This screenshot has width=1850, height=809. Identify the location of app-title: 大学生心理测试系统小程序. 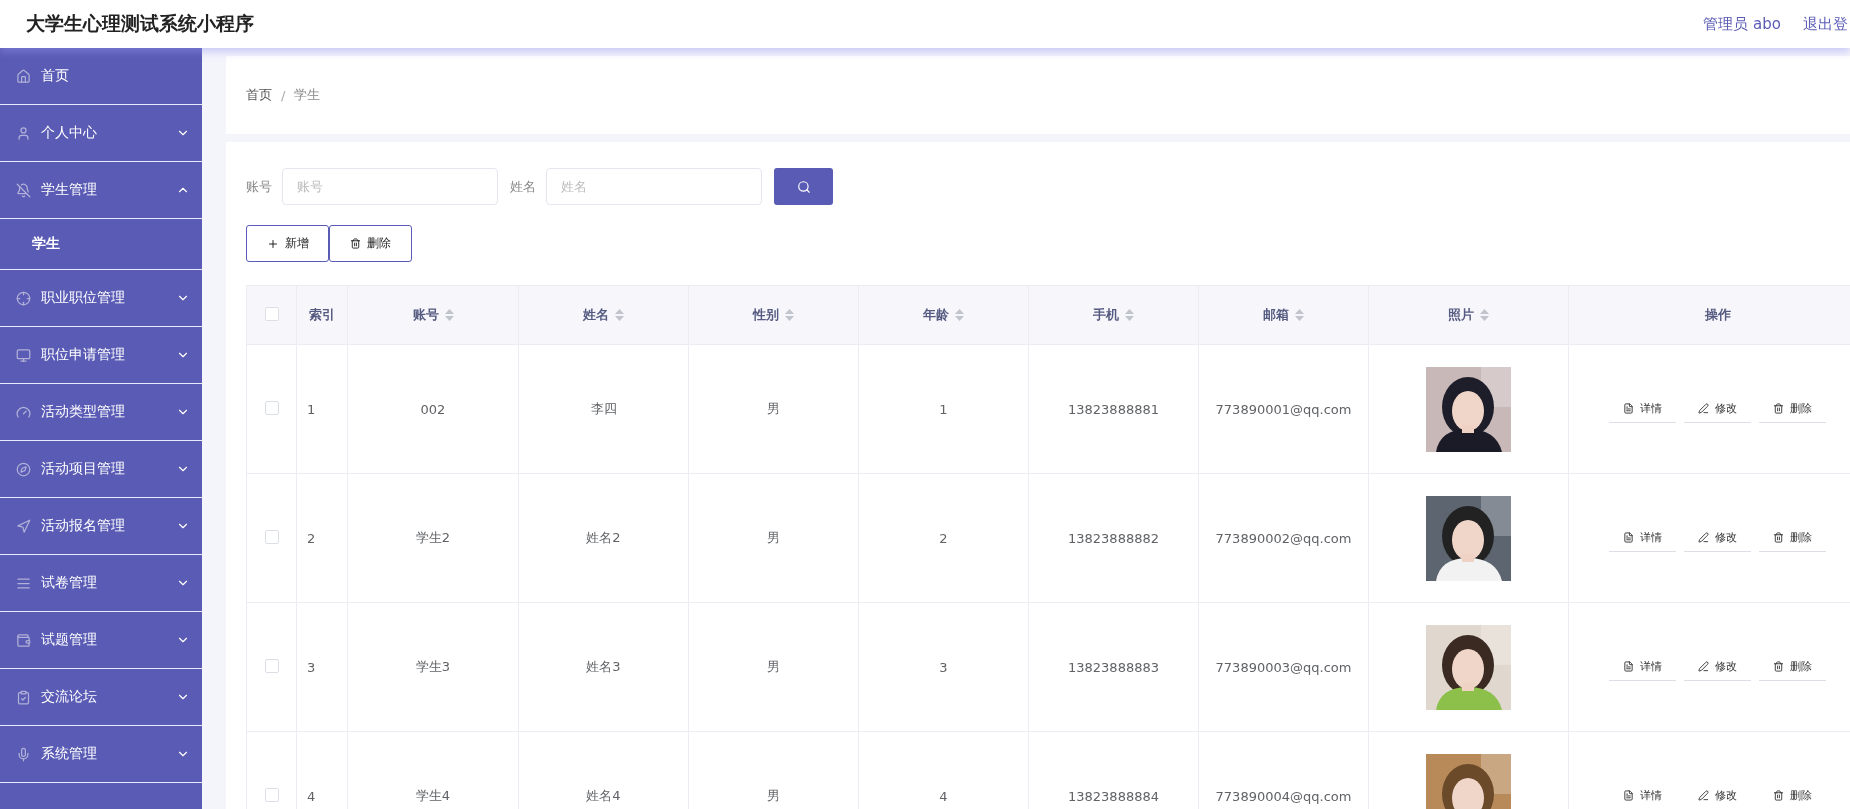
(140, 23).